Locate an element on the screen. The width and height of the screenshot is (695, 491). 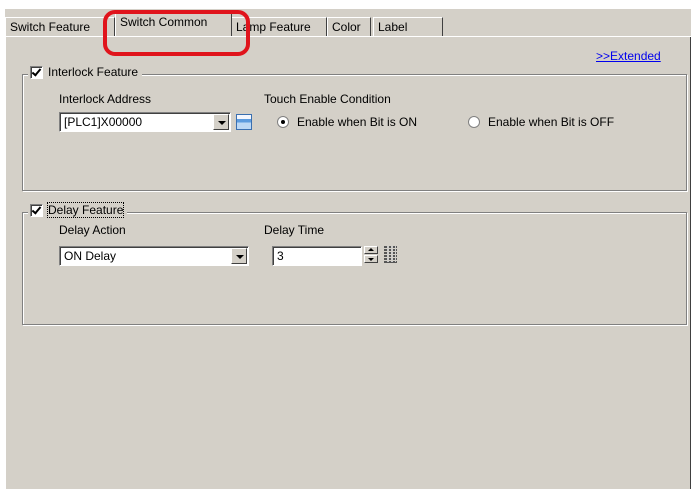
spin-up-icon is located at coordinates (371, 250).